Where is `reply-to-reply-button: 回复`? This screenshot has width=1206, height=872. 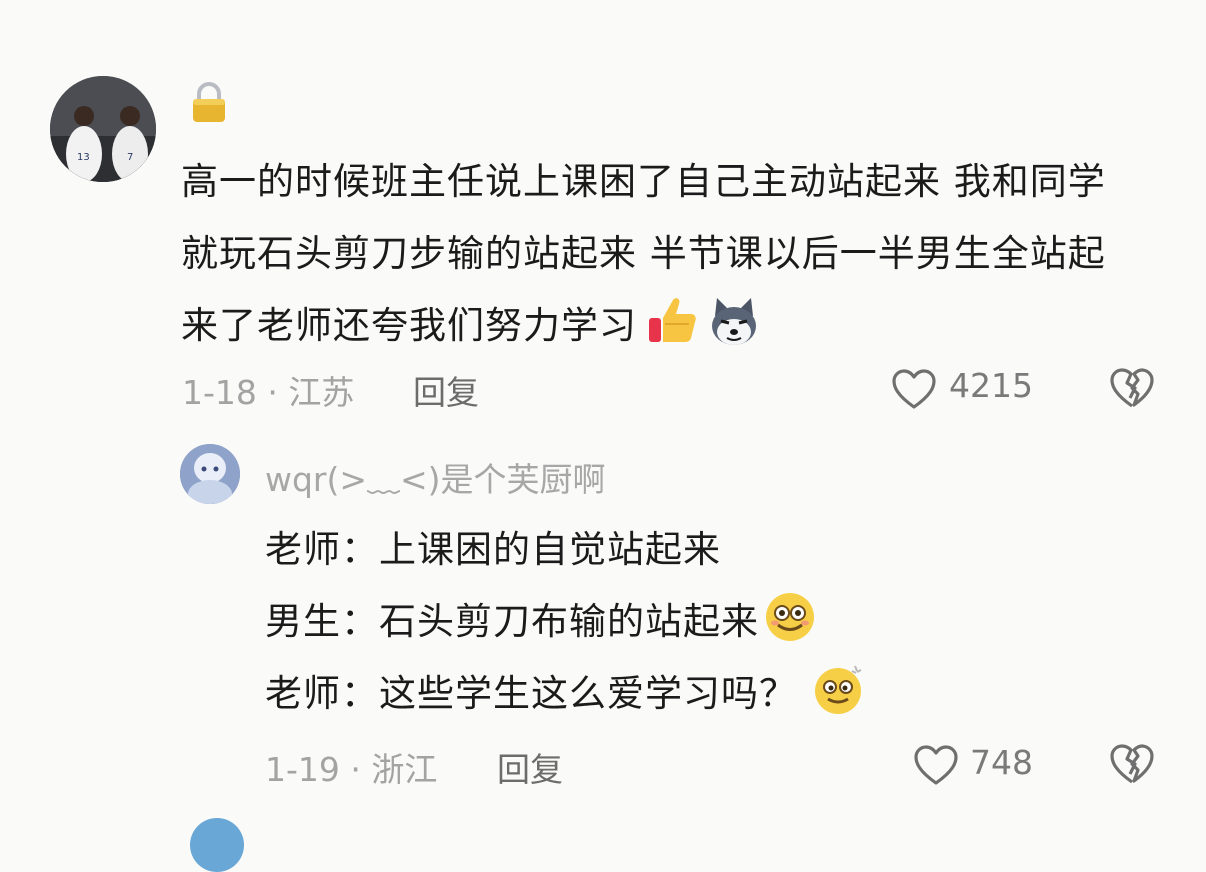
reply-to-reply-button: 回复 is located at coordinates (530, 767).